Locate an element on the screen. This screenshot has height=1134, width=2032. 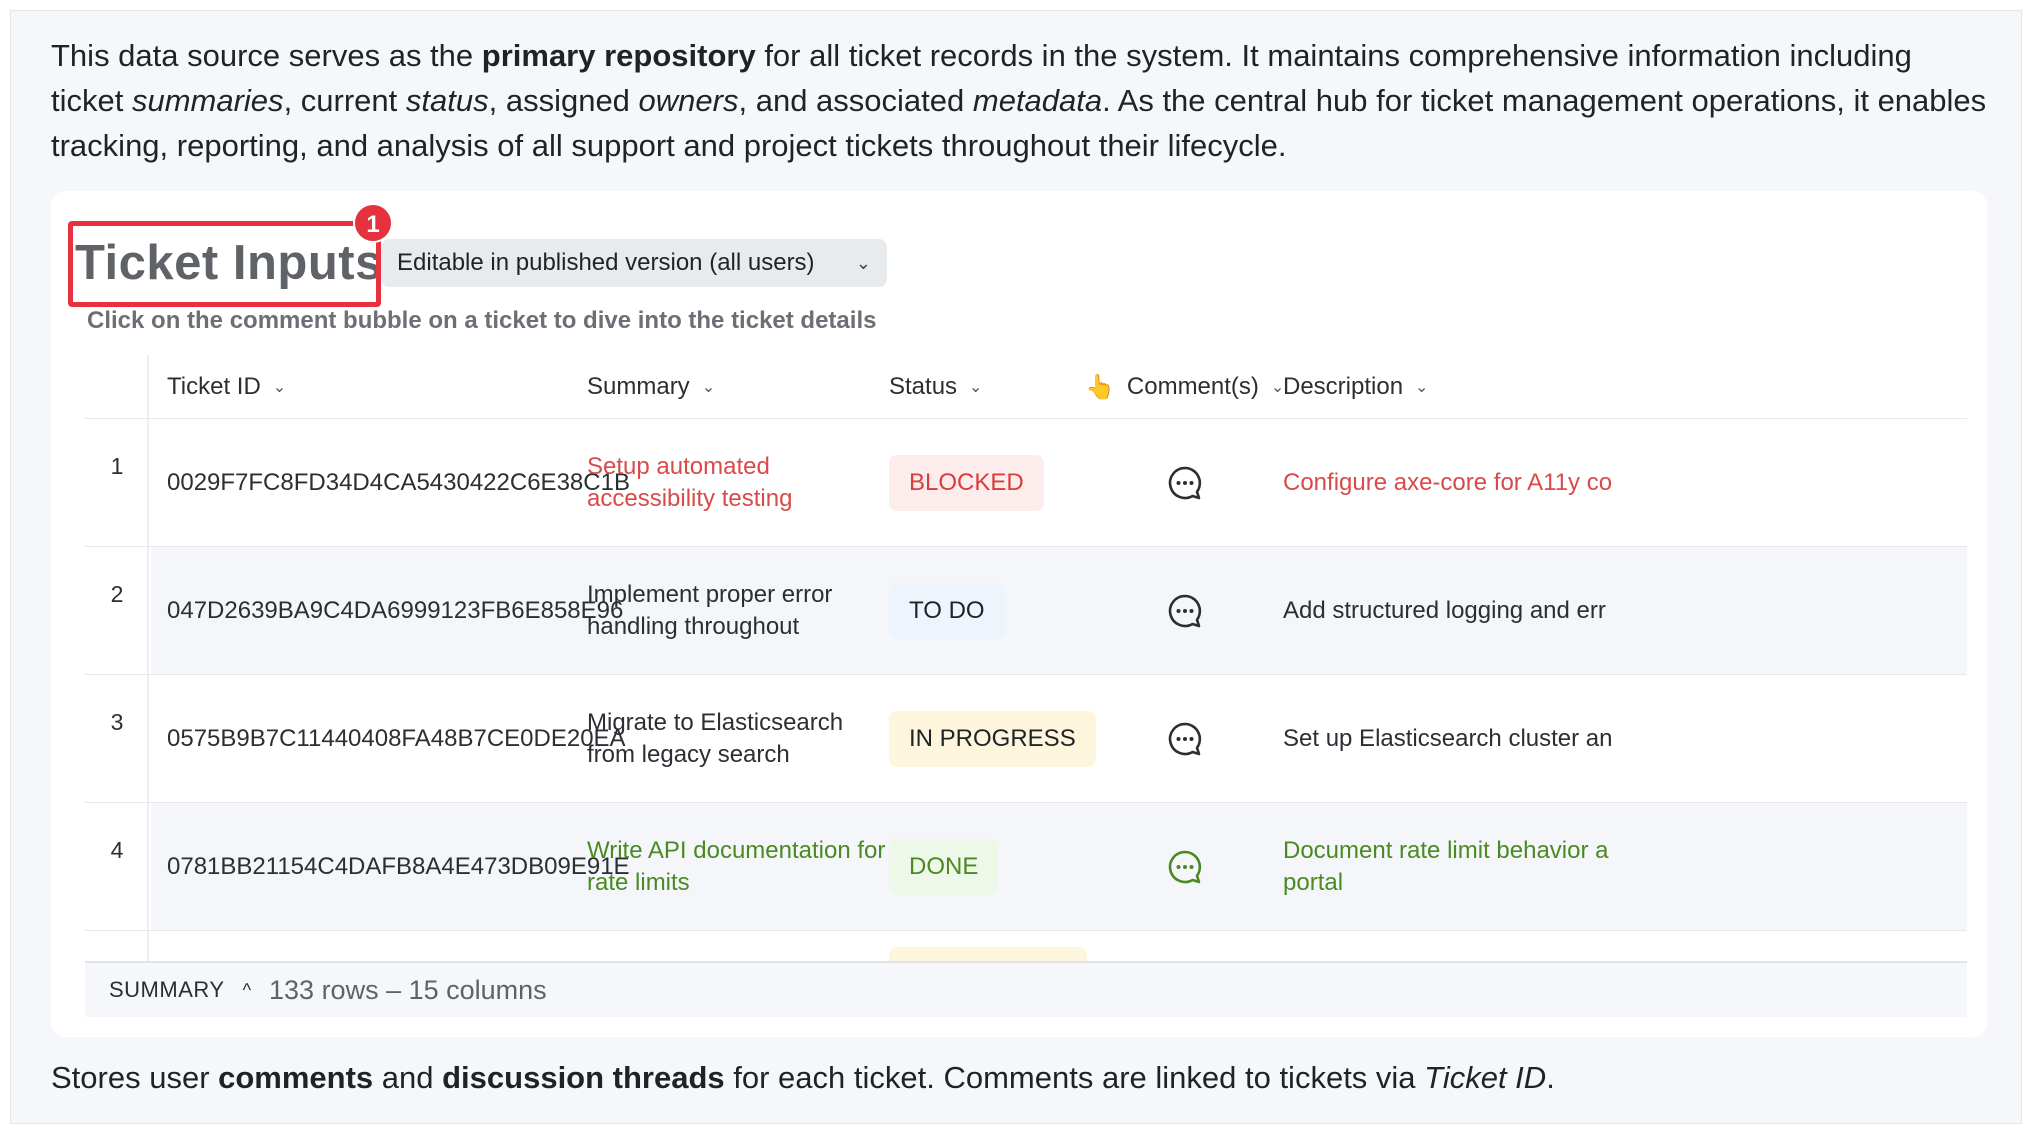
row-number: 1 is located at coordinates (117, 466).